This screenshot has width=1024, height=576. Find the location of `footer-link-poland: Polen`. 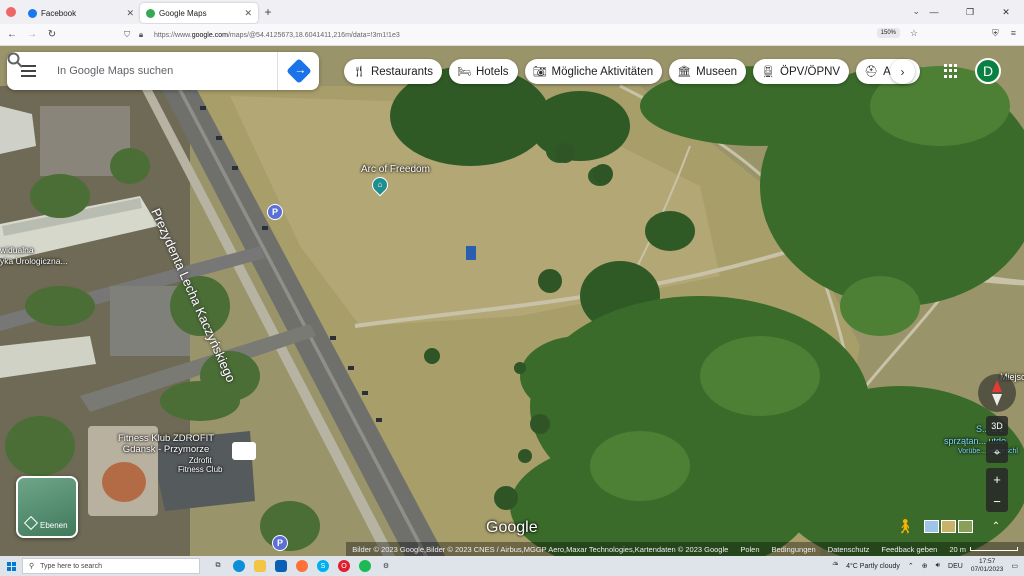

footer-link-poland: Polen is located at coordinates (749, 549).